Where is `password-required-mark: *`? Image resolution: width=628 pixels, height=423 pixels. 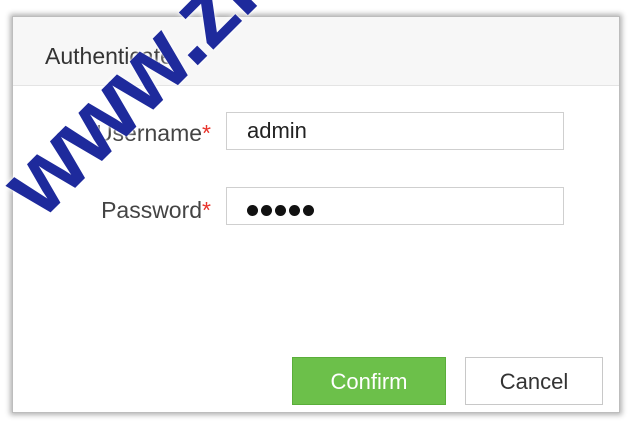
password-required-mark: * is located at coordinates (206, 210).